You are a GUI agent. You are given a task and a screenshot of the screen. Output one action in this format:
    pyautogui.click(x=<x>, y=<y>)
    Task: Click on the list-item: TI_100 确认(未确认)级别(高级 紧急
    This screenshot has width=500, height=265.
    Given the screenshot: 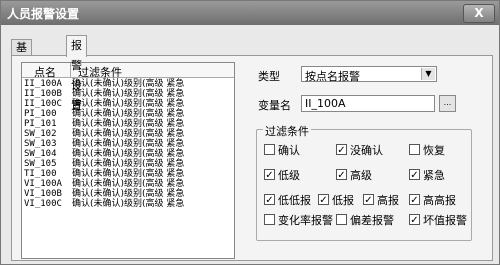 What is the action you would take?
    pyautogui.click(x=128, y=174)
    